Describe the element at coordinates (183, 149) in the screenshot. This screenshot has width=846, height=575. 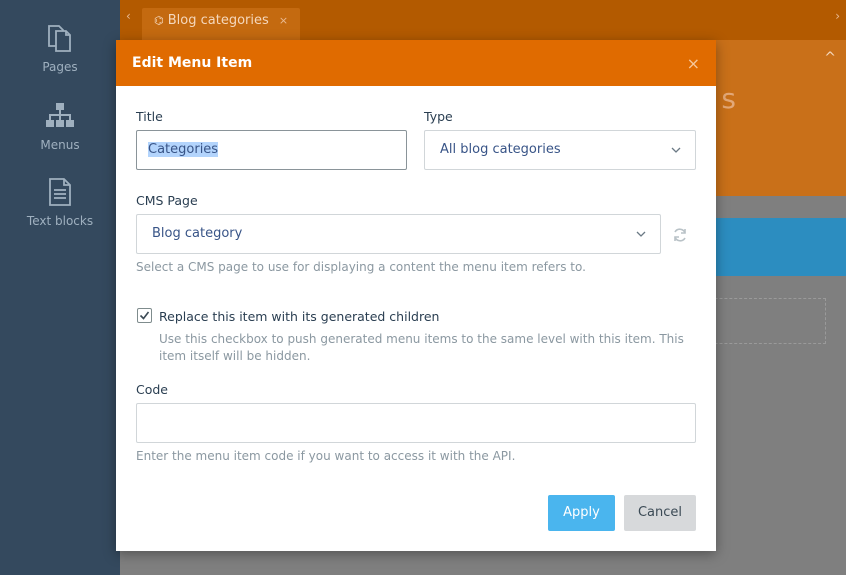
I see `title-input-value: Categories` at that location.